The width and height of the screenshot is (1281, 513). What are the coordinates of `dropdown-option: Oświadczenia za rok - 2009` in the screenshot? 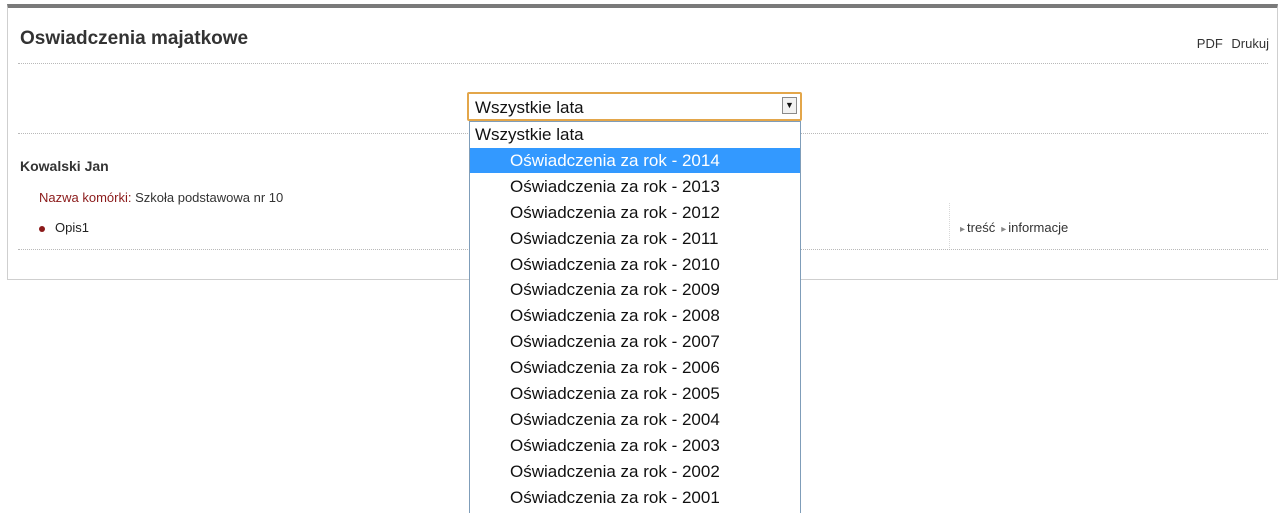 It's located at (635, 289).